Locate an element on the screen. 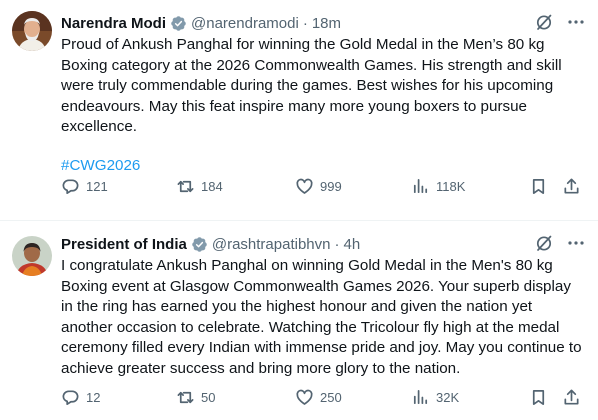 The height and width of the screenshot is (420, 598). like-button: 999 is located at coordinates (318, 186).